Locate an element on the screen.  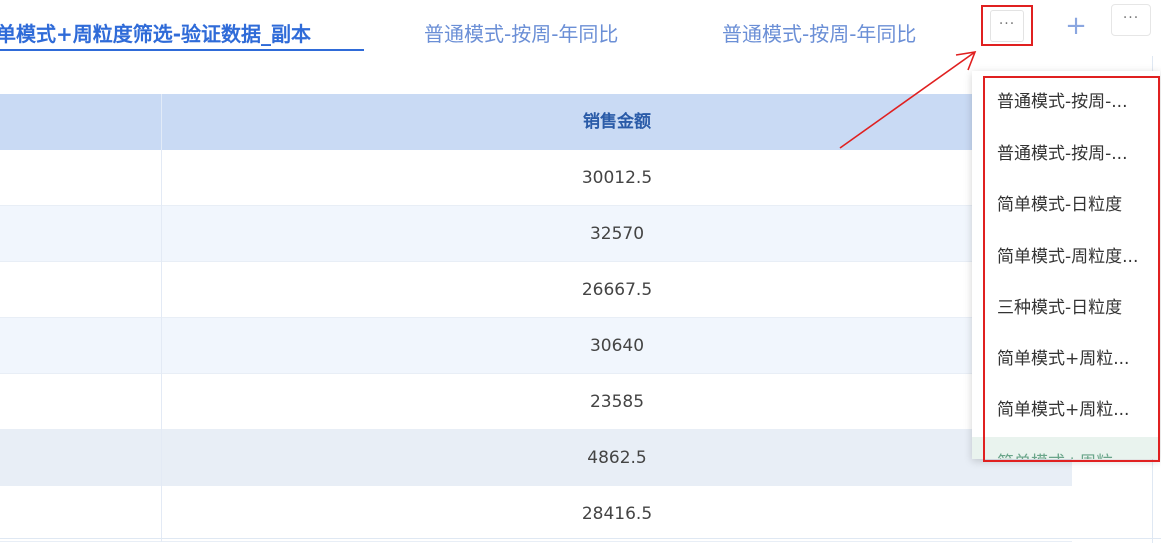
table-cell-sales: 30012.5 is located at coordinates (617, 178).